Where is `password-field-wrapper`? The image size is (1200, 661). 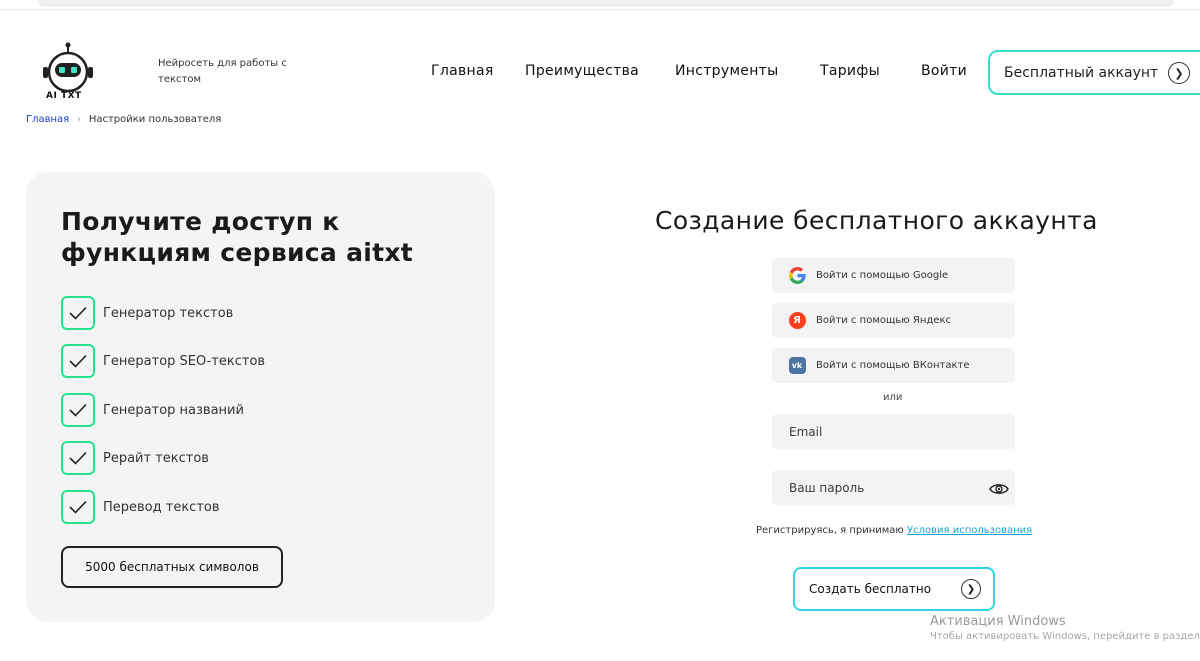 password-field-wrapper is located at coordinates (893, 487).